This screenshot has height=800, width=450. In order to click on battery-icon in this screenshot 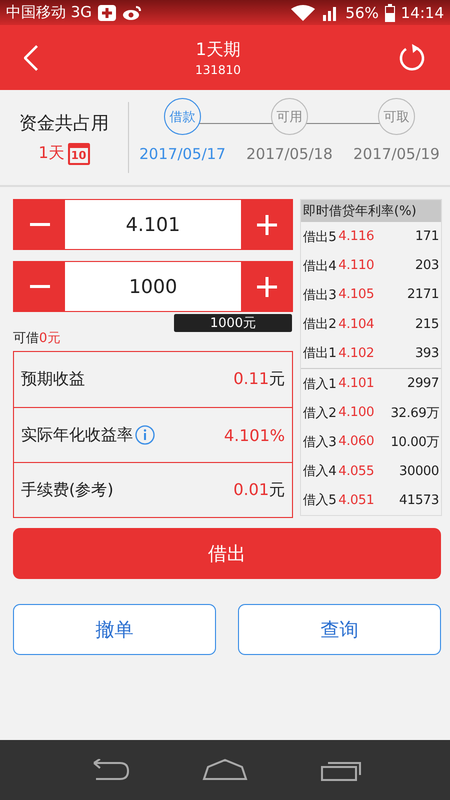, I will do `click(389, 13)`.